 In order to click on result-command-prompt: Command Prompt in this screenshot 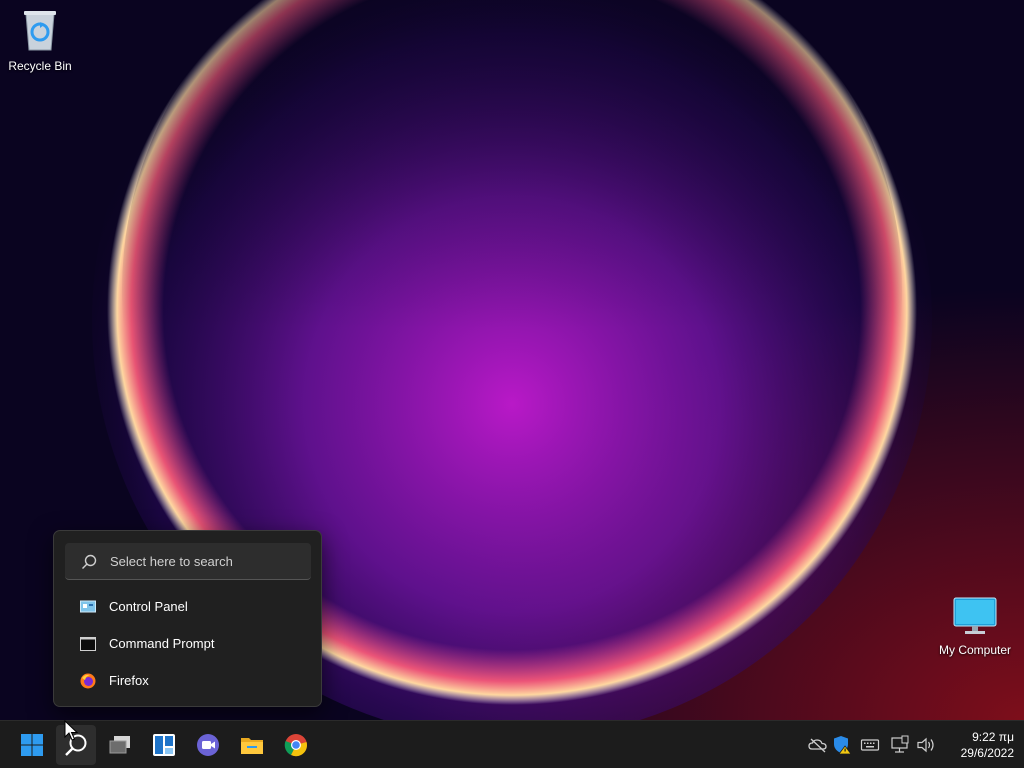, I will do `click(187, 644)`.